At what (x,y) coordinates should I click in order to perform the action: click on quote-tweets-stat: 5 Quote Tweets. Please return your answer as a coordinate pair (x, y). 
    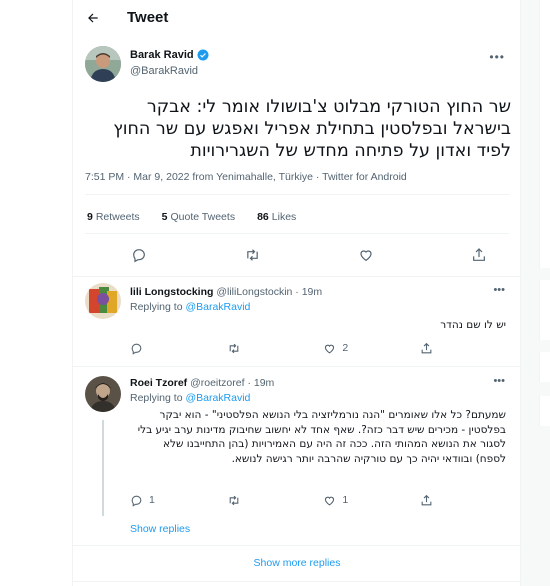
    Looking at the image, I should click on (198, 217).